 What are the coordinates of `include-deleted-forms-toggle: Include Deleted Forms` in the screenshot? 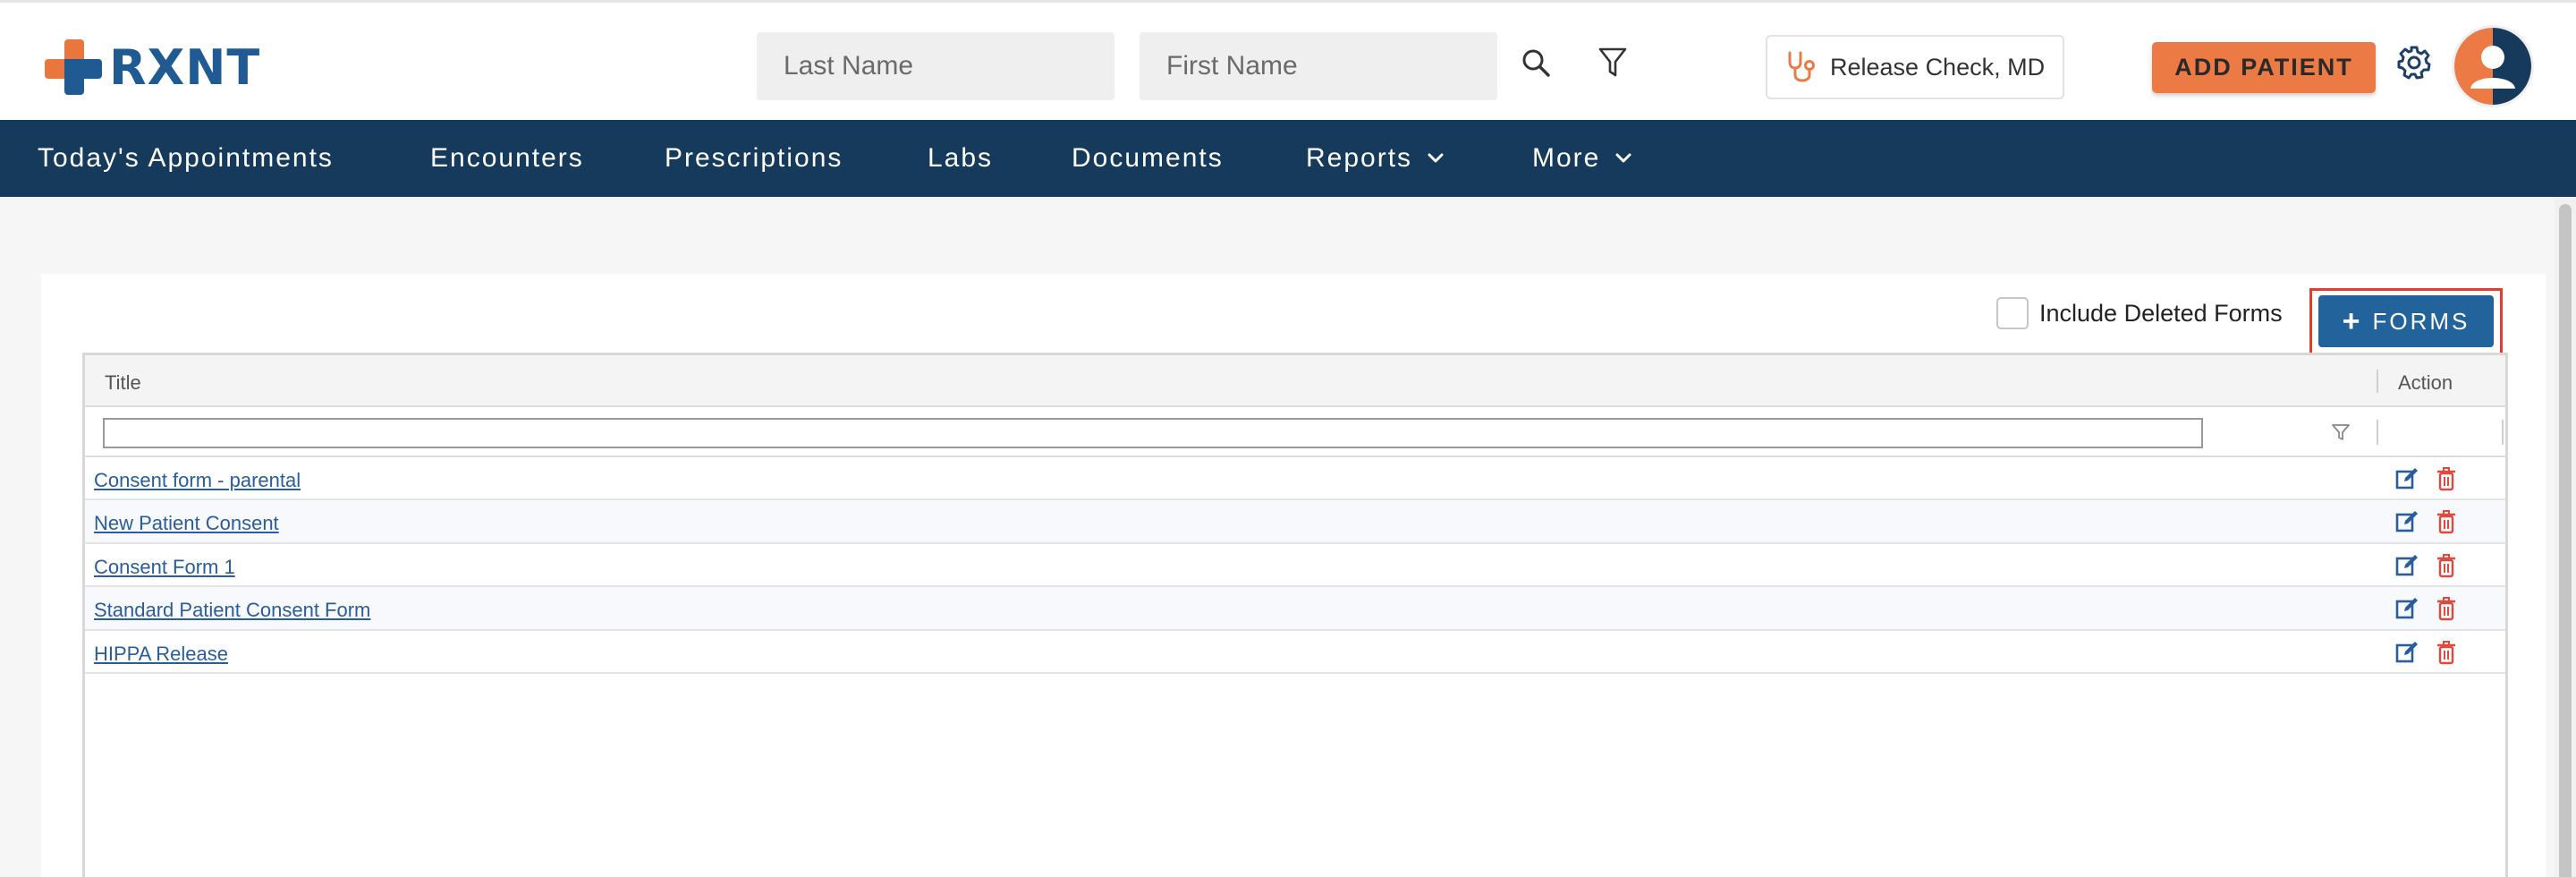 It's located at (2139, 313).